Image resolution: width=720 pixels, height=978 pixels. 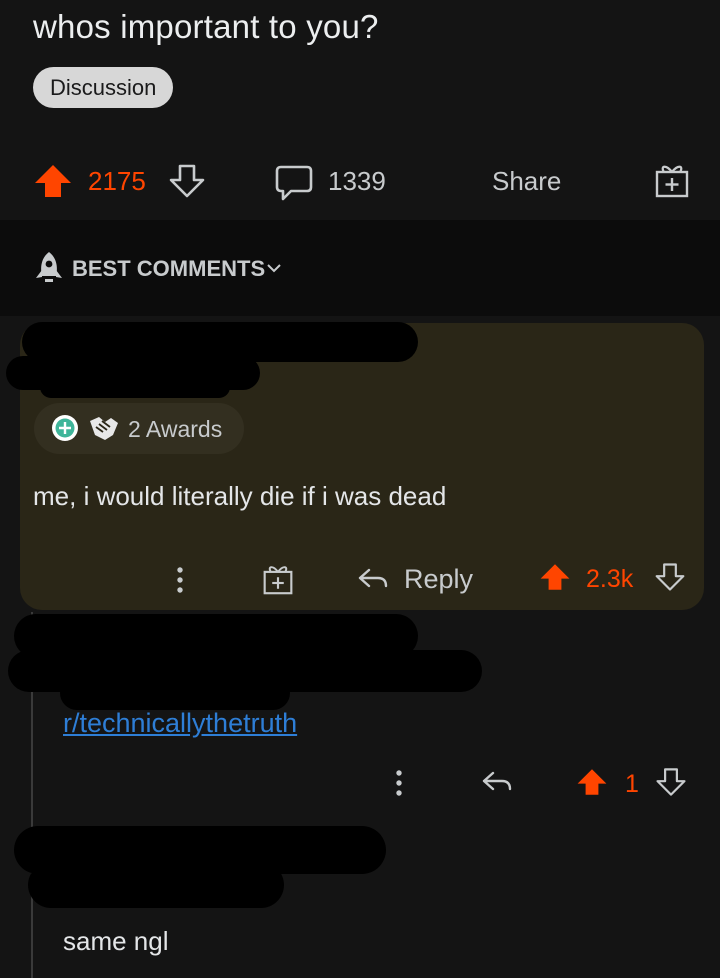 I want to click on chevron-down-icon, so click(x=274, y=268).